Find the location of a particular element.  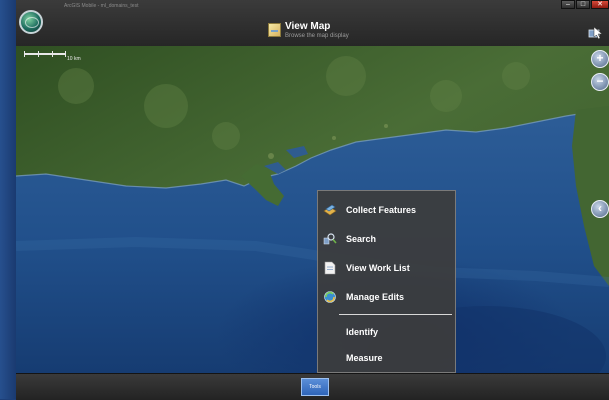

menu-item-label: Collect Features is located at coordinates (381, 210).